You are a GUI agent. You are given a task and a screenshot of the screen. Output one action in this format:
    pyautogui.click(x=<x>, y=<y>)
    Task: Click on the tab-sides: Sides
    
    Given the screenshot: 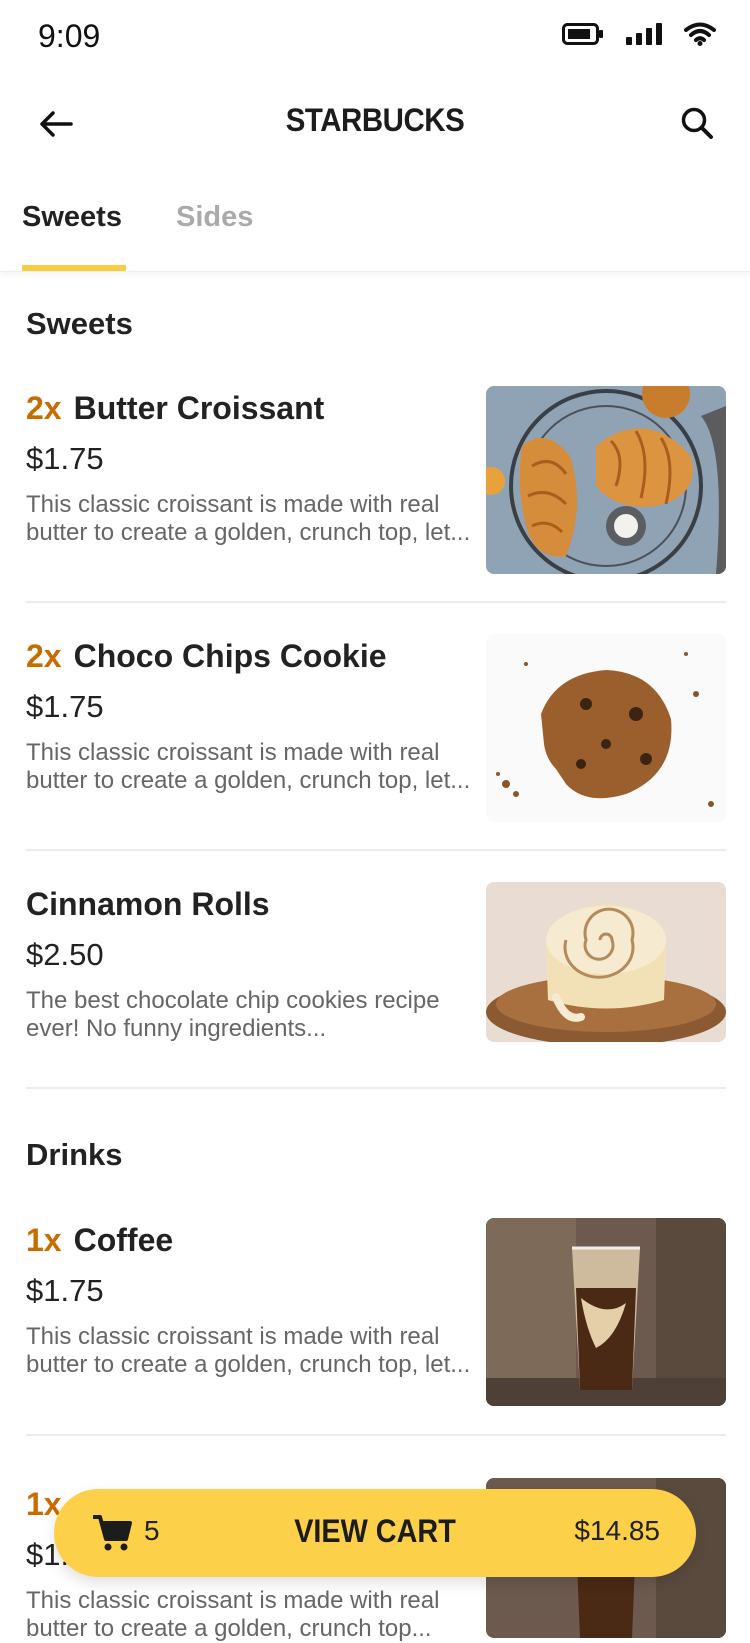 What is the action you would take?
    pyautogui.click(x=214, y=217)
    